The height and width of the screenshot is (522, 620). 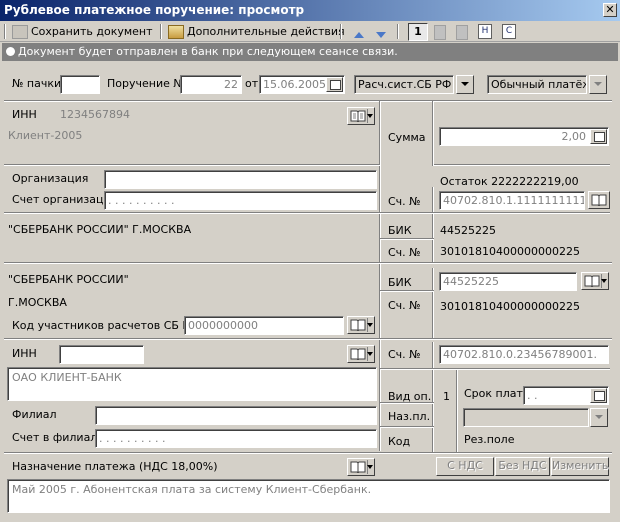 I want to click on settlement-system-select: Расч.сист.СБ РФ, so click(x=404, y=84).